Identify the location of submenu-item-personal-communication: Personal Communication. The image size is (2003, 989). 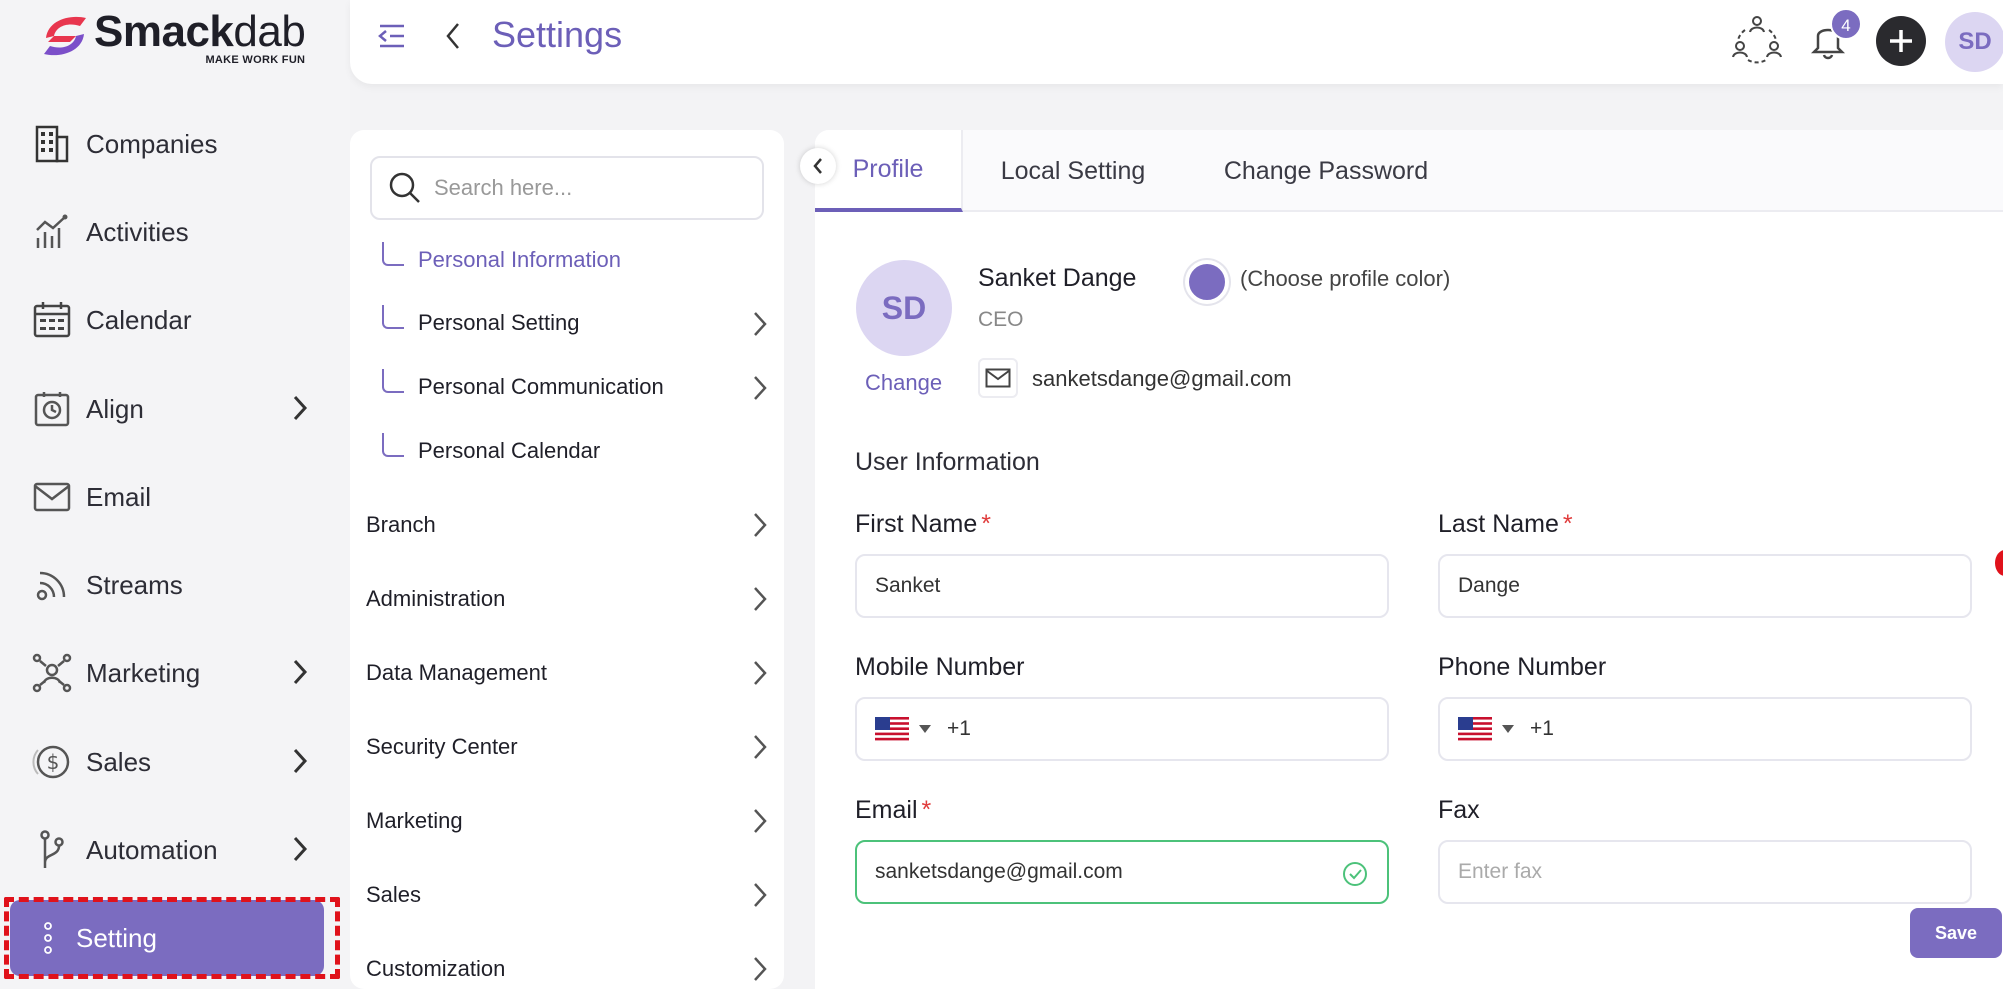
(570, 387).